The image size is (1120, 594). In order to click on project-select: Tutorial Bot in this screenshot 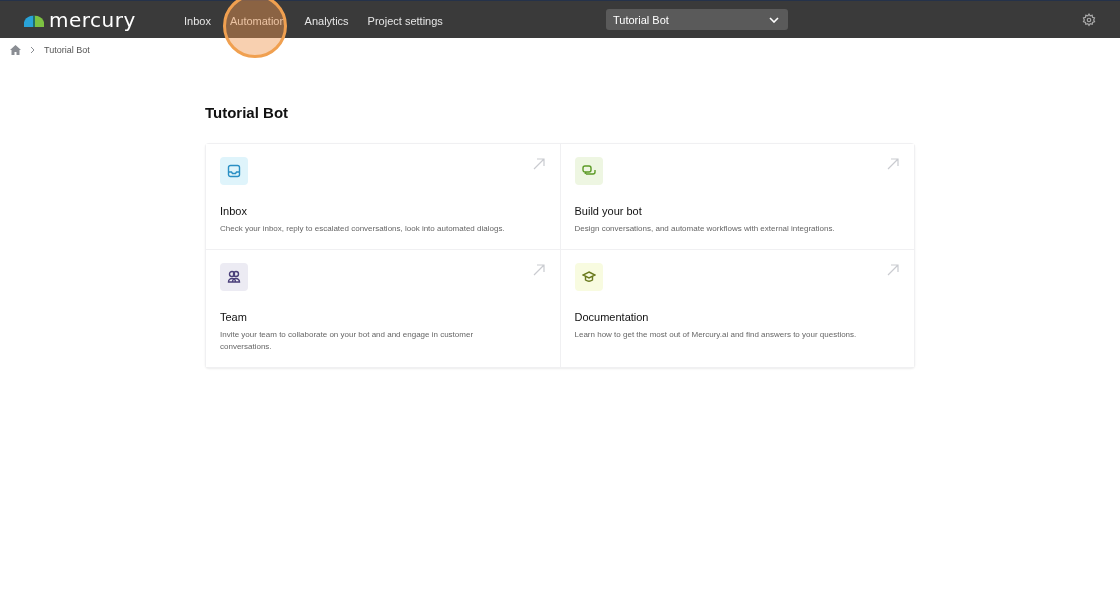, I will do `click(697, 19)`.